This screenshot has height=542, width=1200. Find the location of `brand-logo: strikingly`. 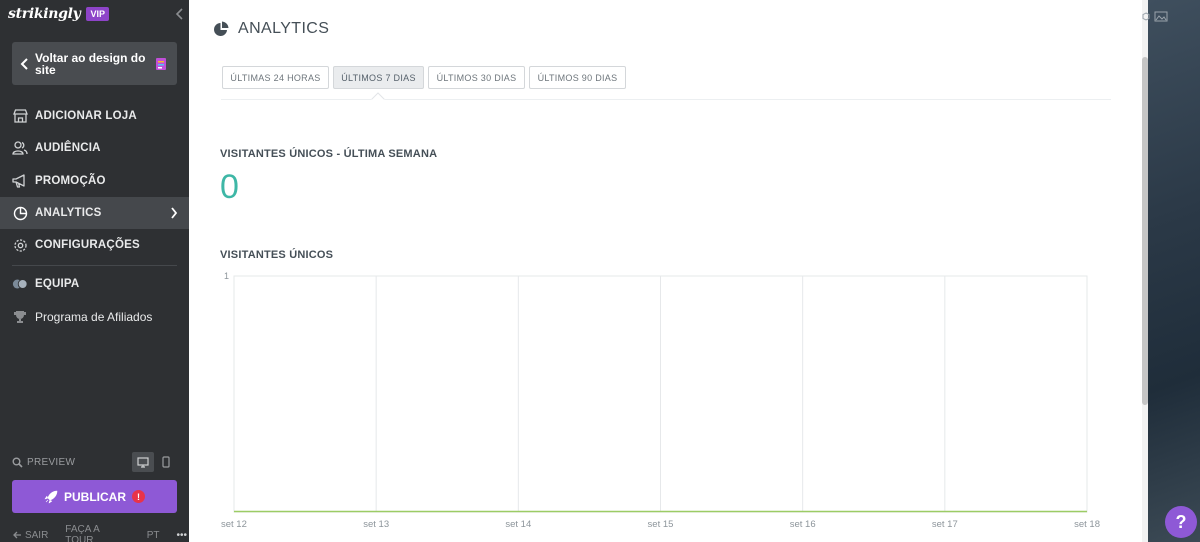

brand-logo: strikingly is located at coordinates (44, 14).